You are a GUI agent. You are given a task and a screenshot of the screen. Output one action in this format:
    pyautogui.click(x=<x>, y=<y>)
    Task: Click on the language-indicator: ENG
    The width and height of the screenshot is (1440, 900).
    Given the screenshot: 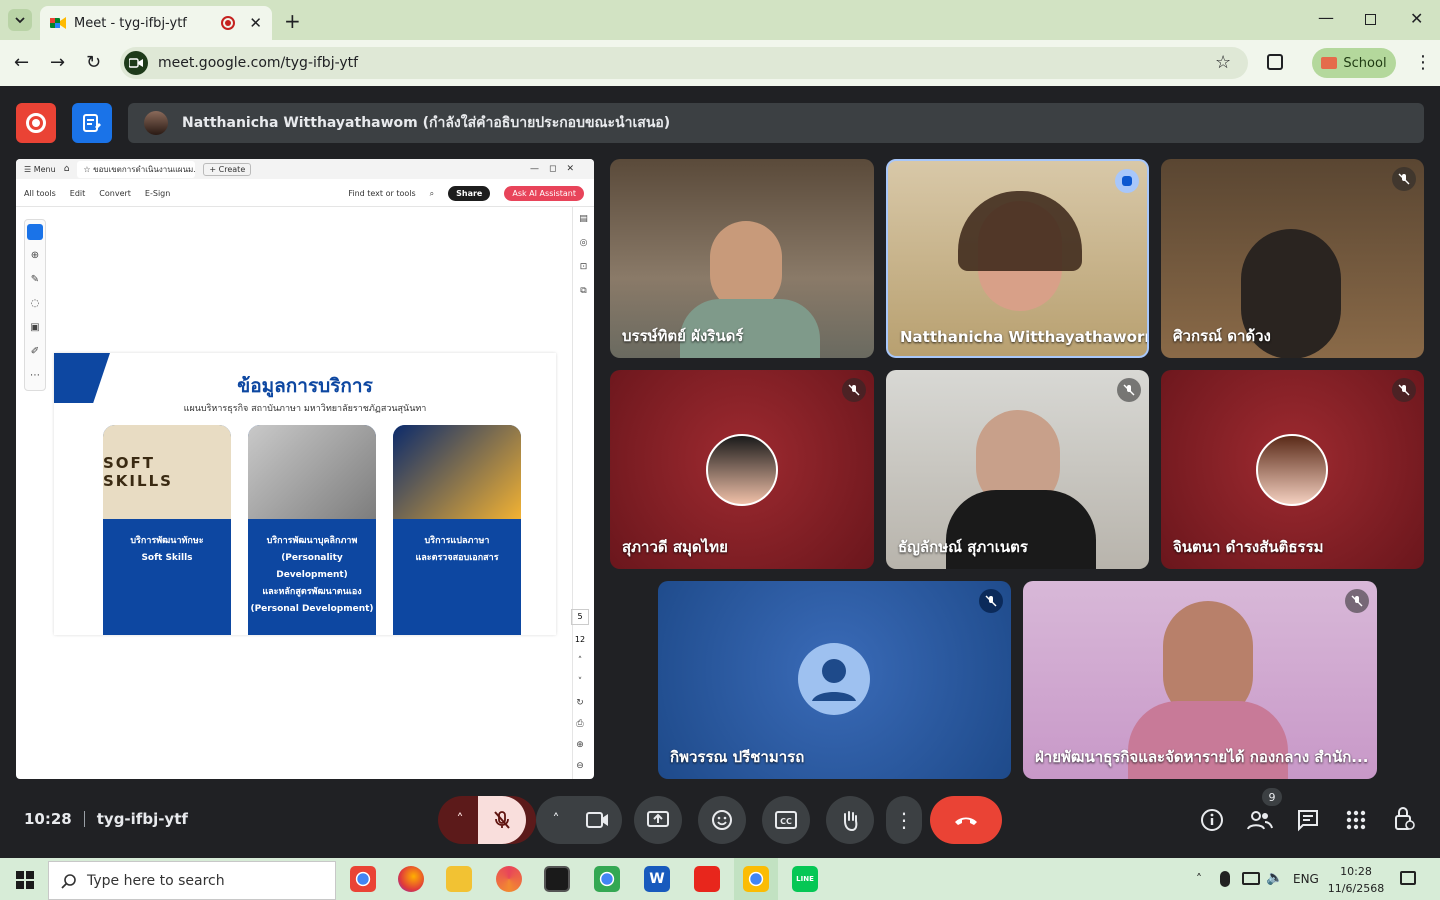 What is the action you would take?
    pyautogui.click(x=1306, y=879)
    